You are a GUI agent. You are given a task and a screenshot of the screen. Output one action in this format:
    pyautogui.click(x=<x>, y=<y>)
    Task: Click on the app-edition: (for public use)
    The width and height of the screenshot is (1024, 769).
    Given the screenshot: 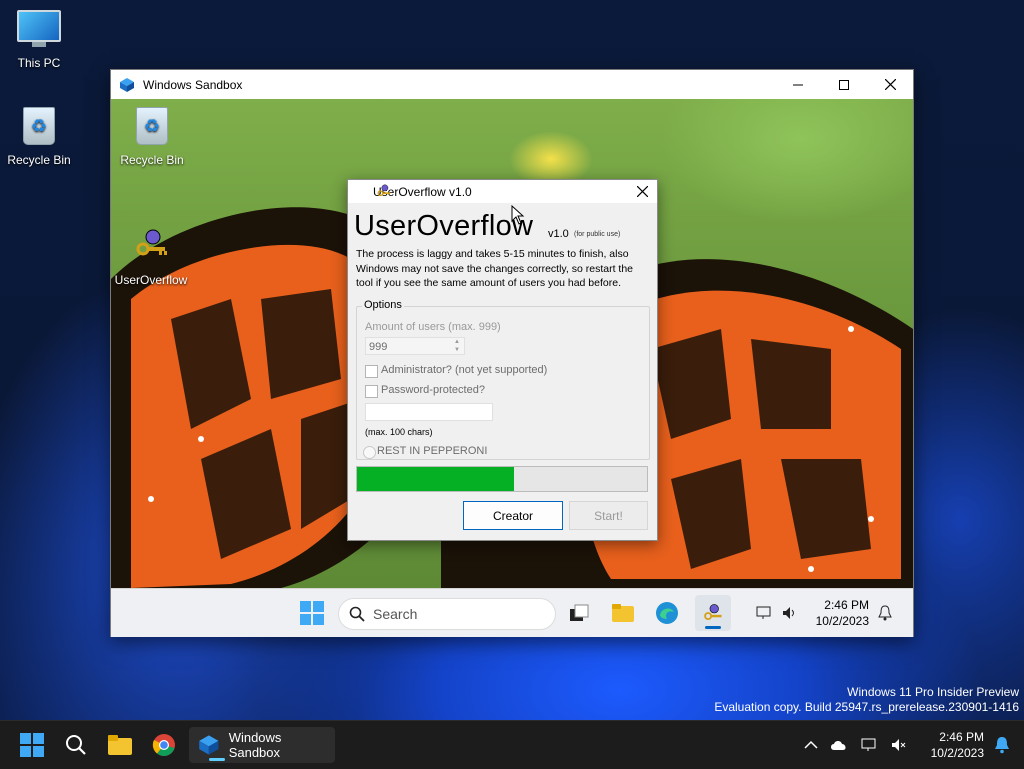 What is the action you would take?
    pyautogui.click(x=597, y=234)
    